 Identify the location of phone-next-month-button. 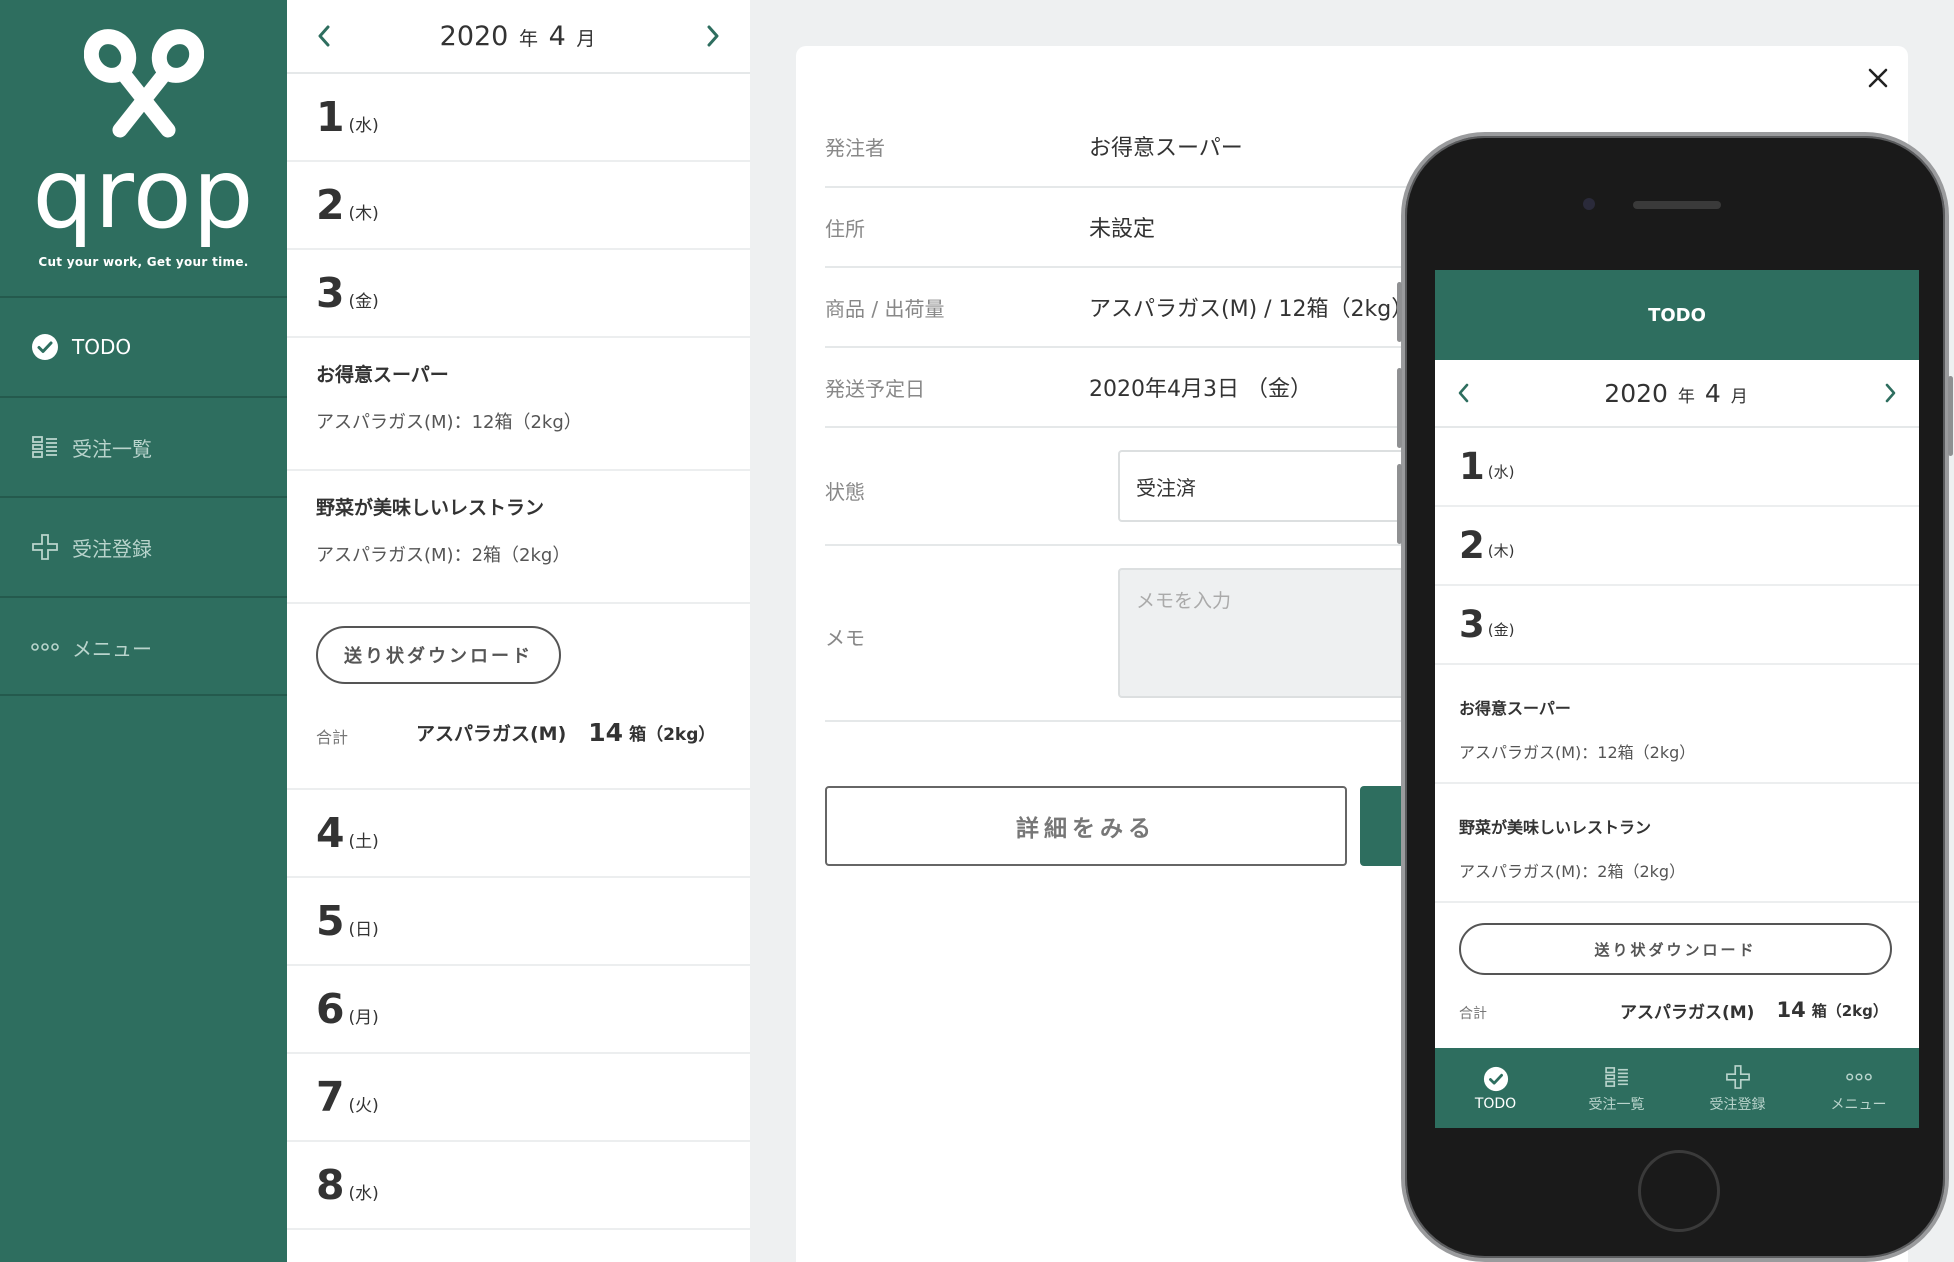
(1891, 393).